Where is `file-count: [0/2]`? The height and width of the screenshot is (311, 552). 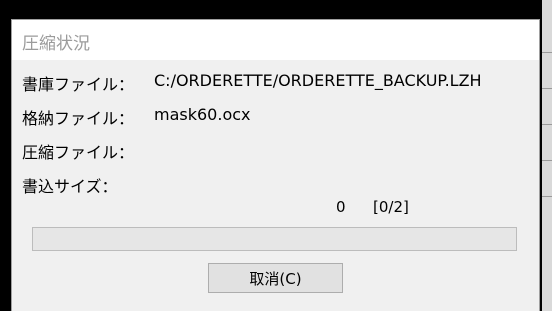 file-count: [0/2] is located at coordinates (391, 207).